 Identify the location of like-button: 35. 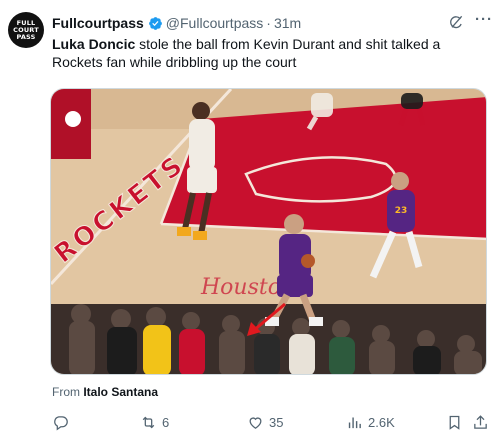
(265, 422).